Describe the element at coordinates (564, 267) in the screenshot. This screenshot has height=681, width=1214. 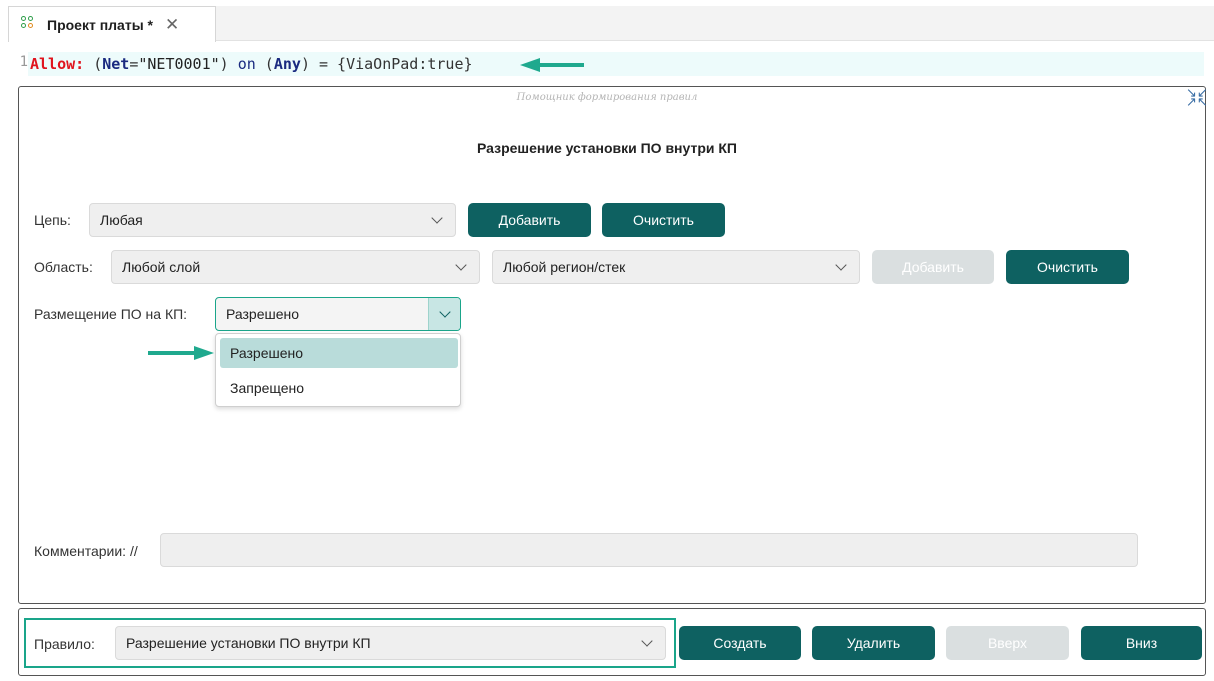
I see `region-select-value: Любой регион/стек` at that location.